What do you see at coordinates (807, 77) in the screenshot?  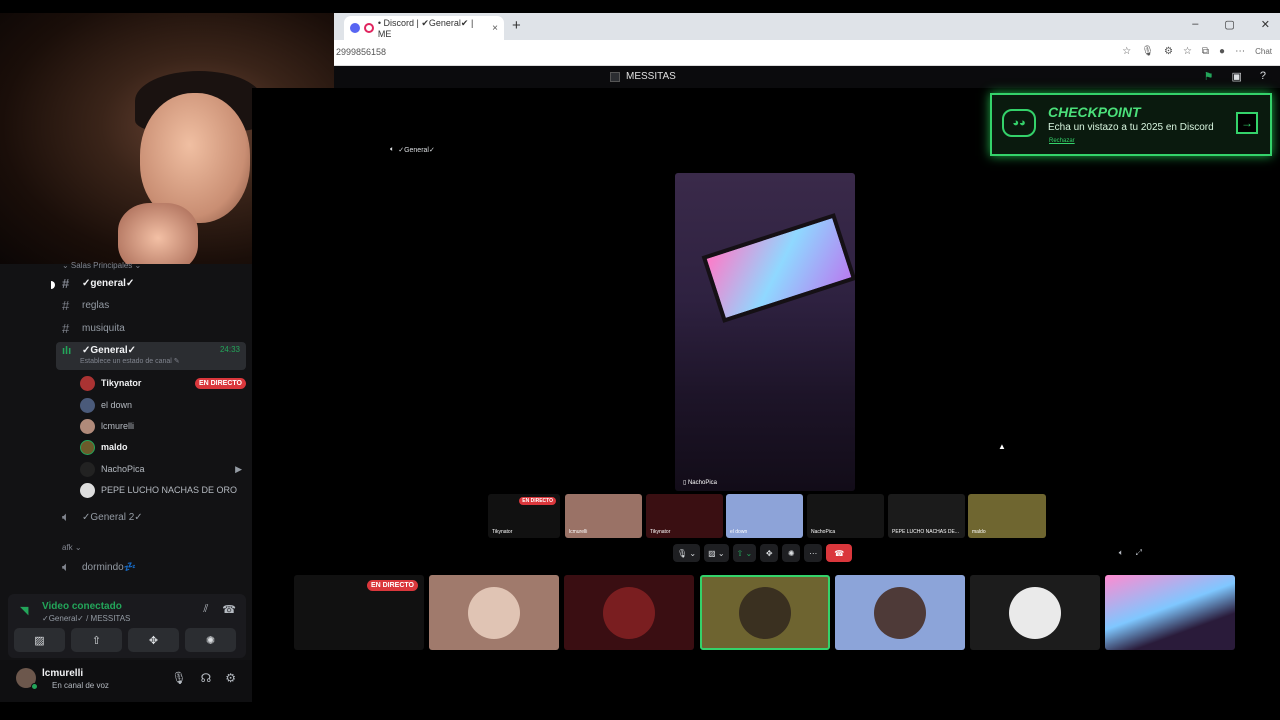 I see `discord-titlebar: MESSITAS ⚑ ▣ ?` at bounding box center [807, 77].